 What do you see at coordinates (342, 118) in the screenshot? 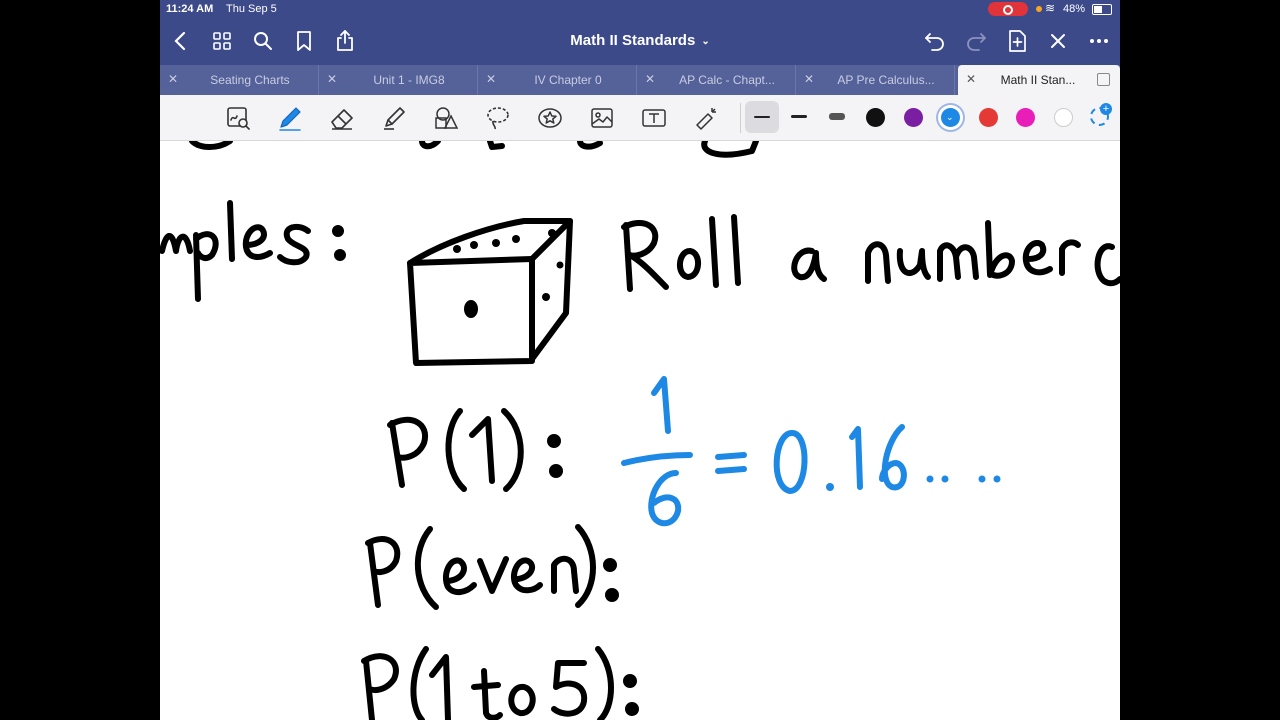
I see `eraser-icon` at bounding box center [342, 118].